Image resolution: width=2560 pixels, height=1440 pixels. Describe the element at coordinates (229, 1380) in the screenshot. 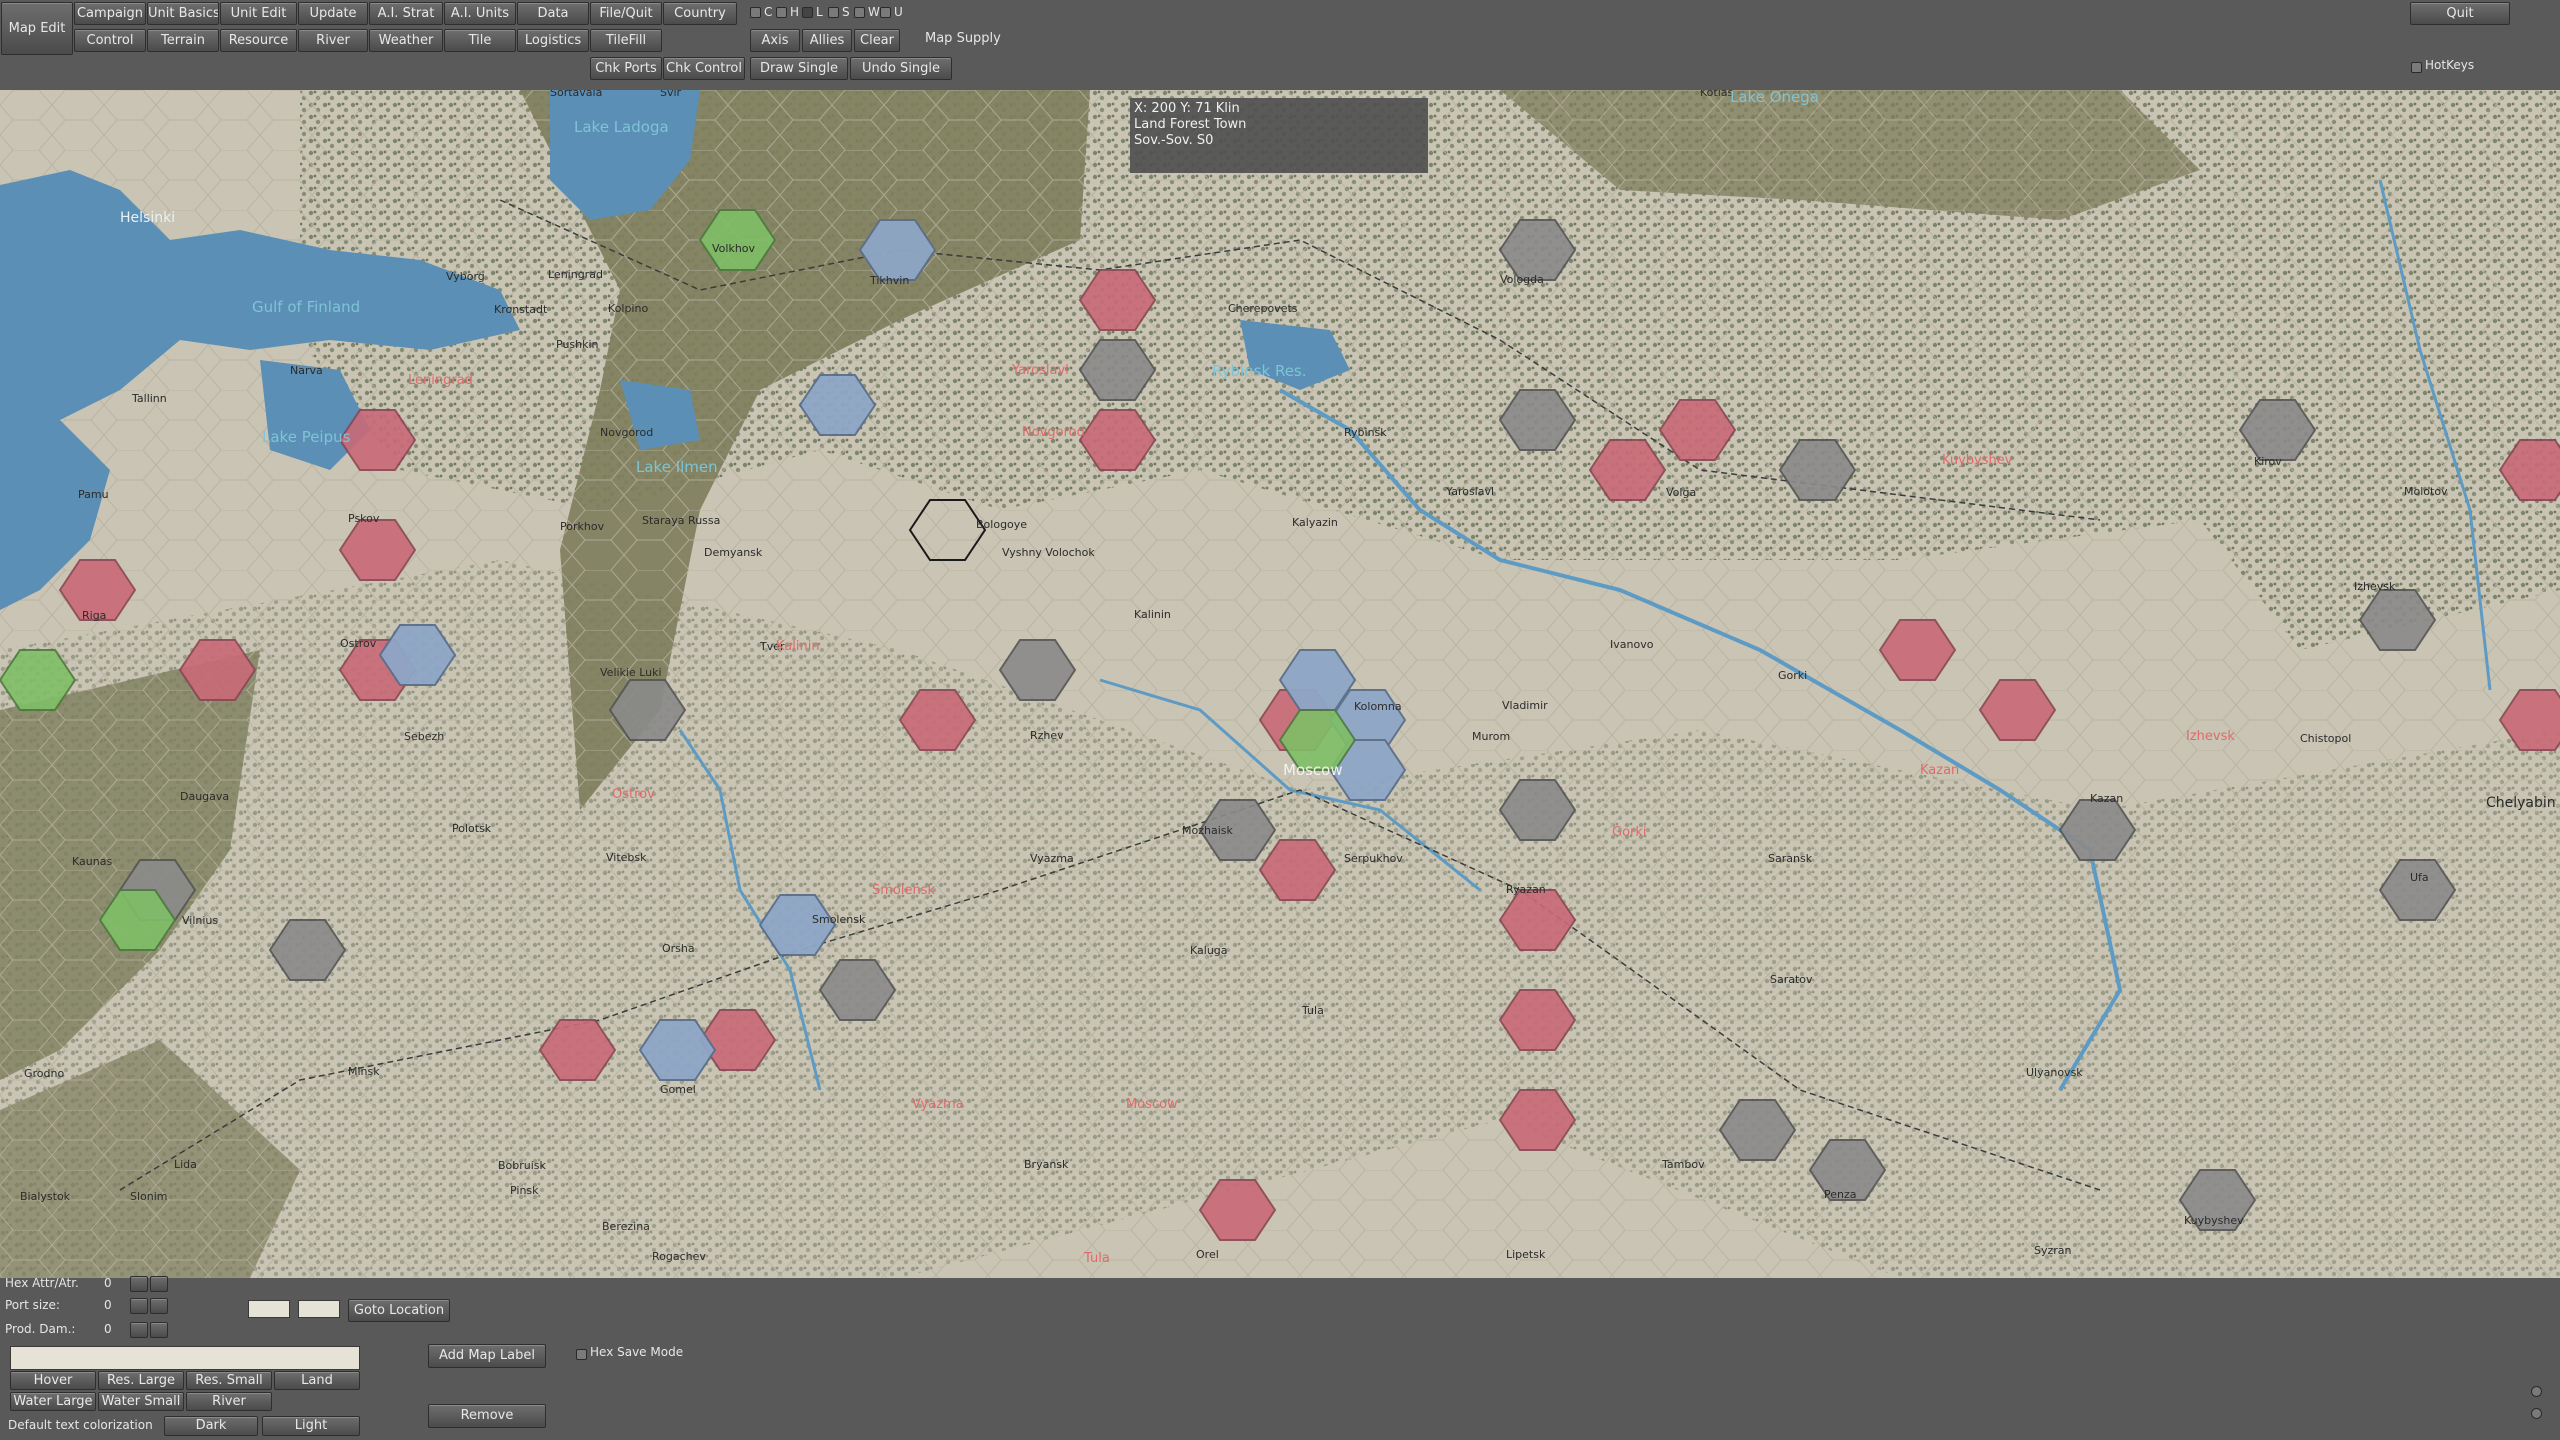

I see `label-res-small-button: Res. Small` at that location.